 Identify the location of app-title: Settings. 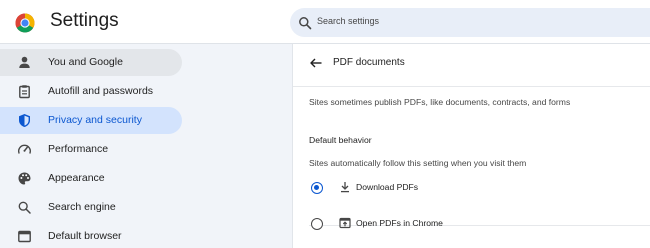
(84, 20).